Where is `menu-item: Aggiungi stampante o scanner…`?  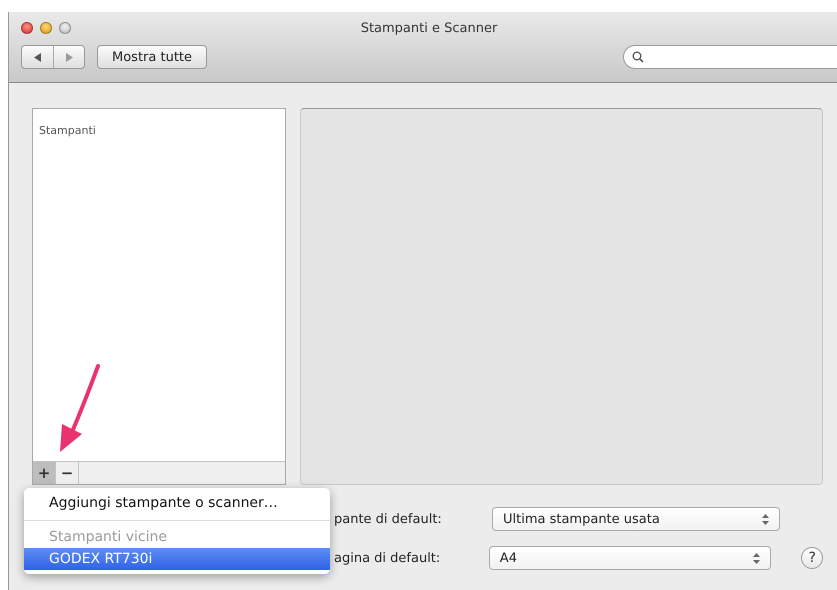
menu-item: Aggiungi stampante o scanner… is located at coordinates (177, 503).